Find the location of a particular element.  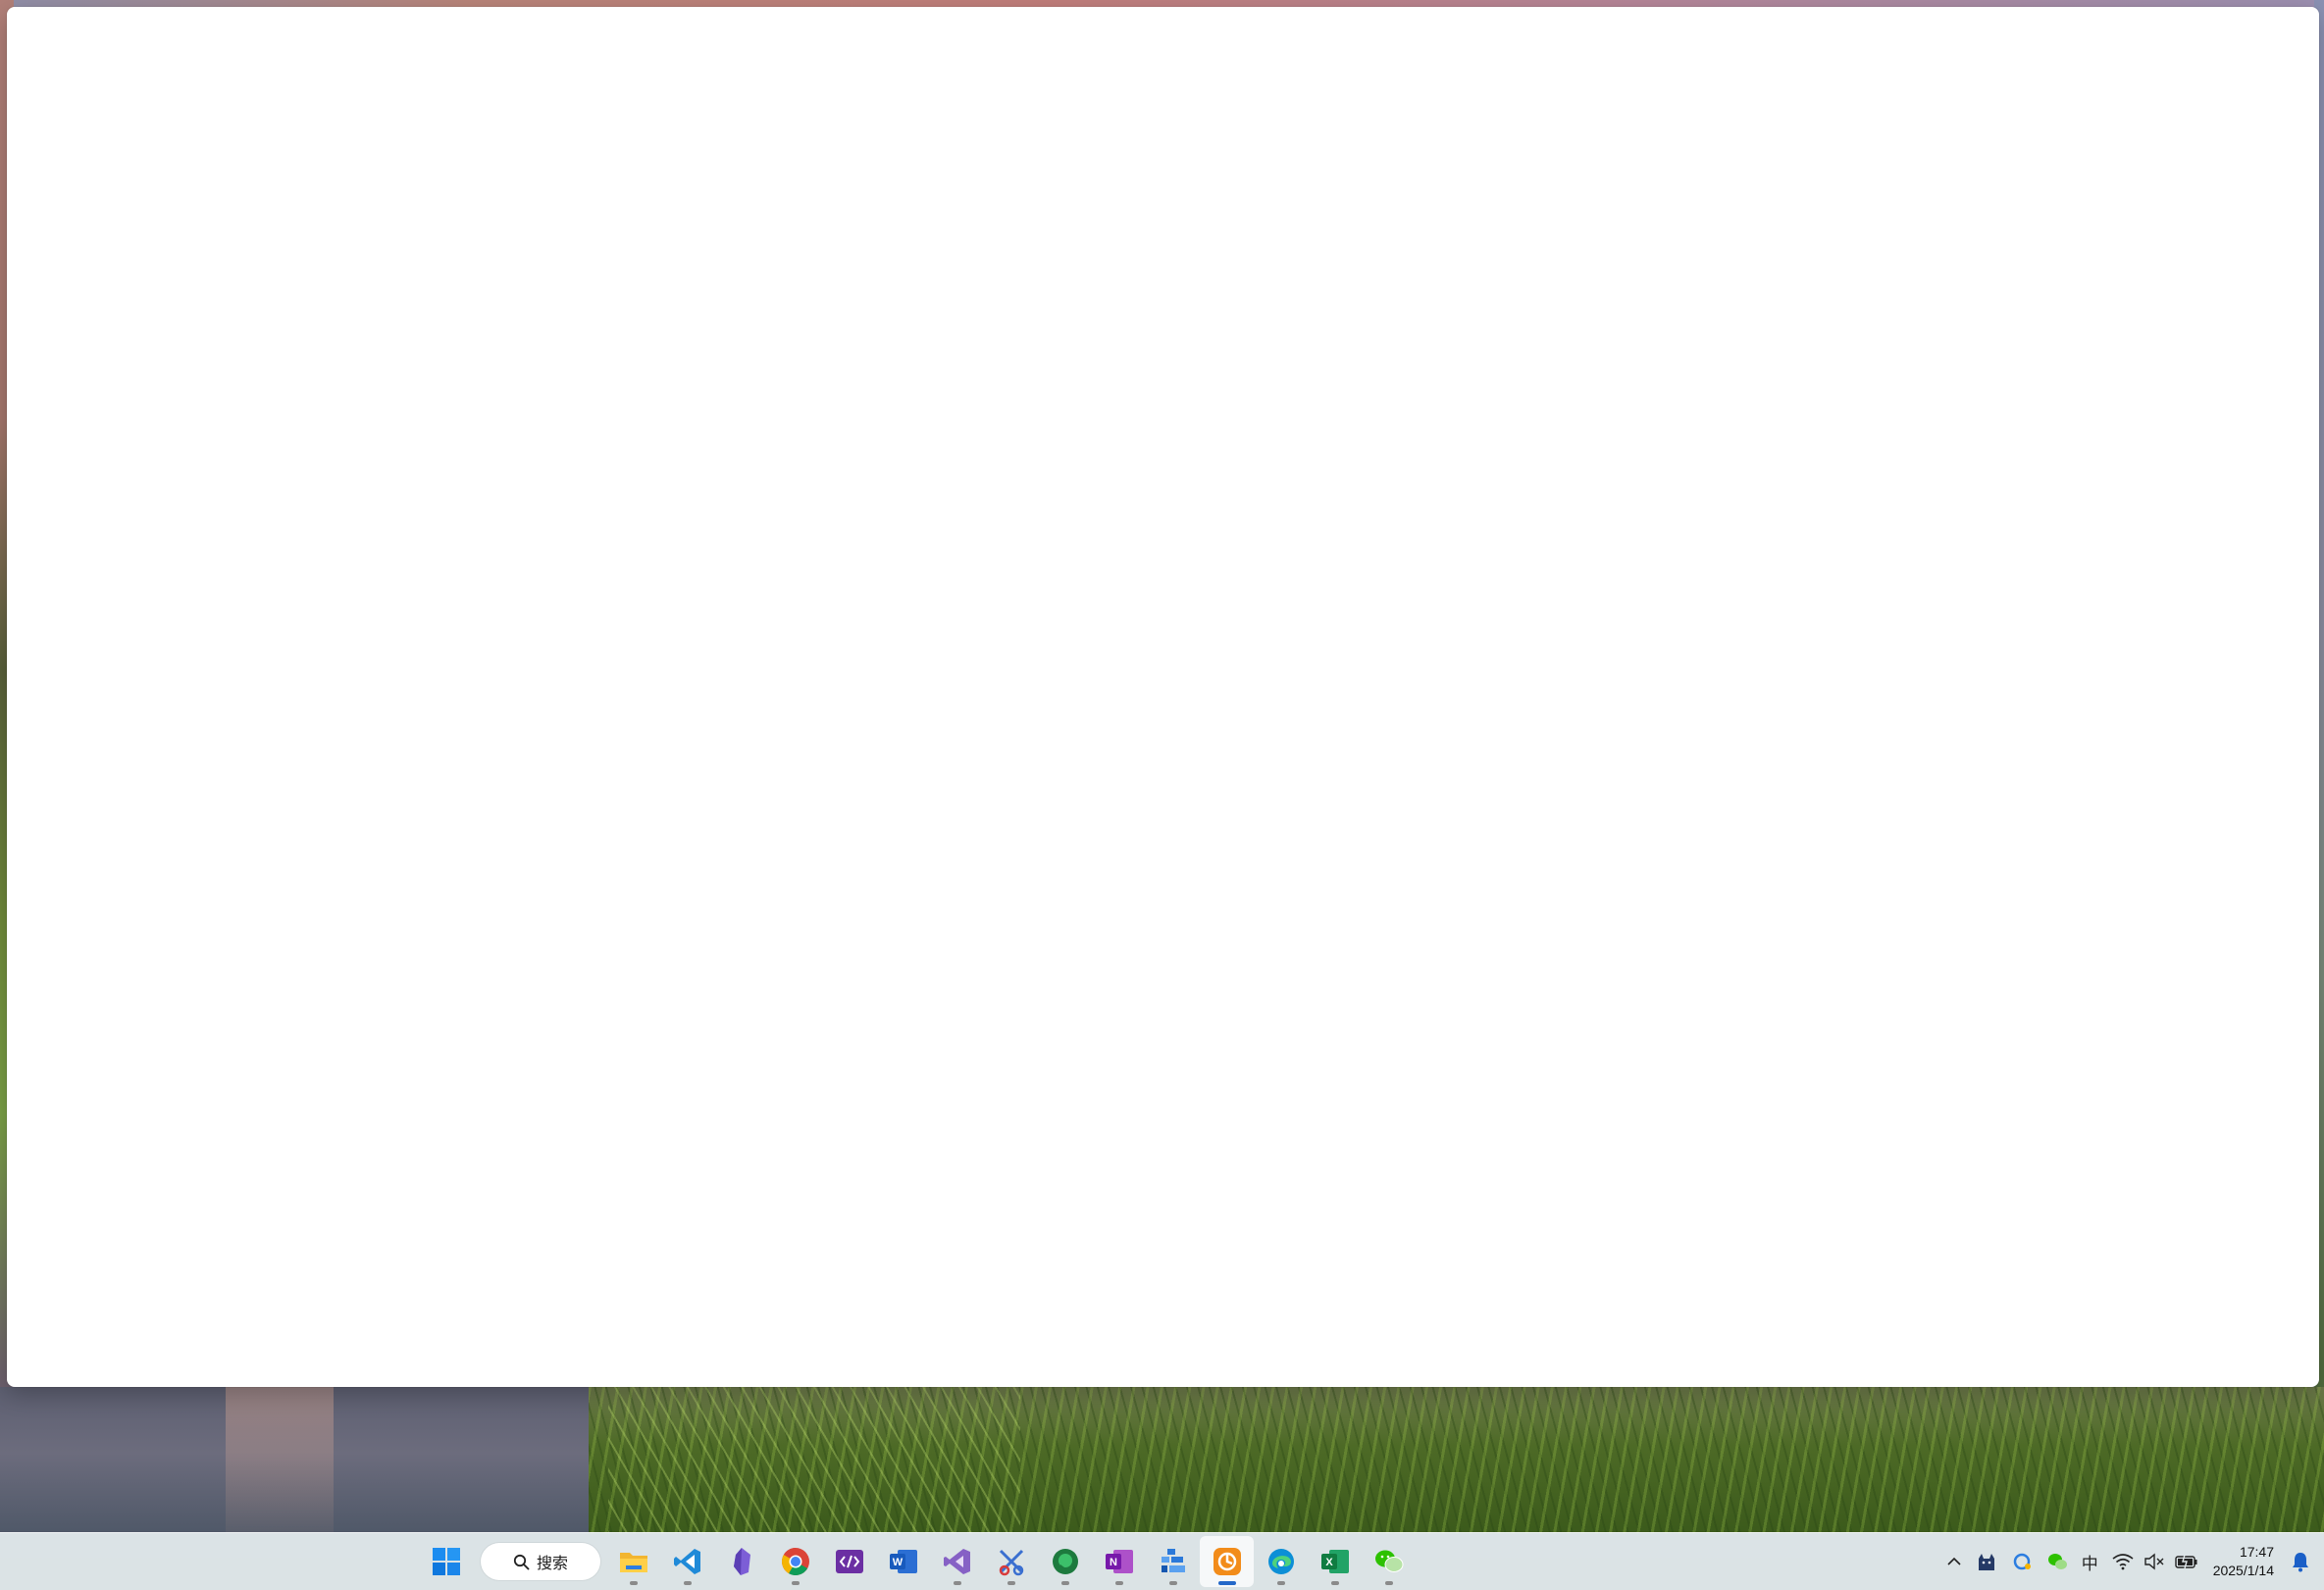

notifications-button is located at coordinates (2304, 1562).